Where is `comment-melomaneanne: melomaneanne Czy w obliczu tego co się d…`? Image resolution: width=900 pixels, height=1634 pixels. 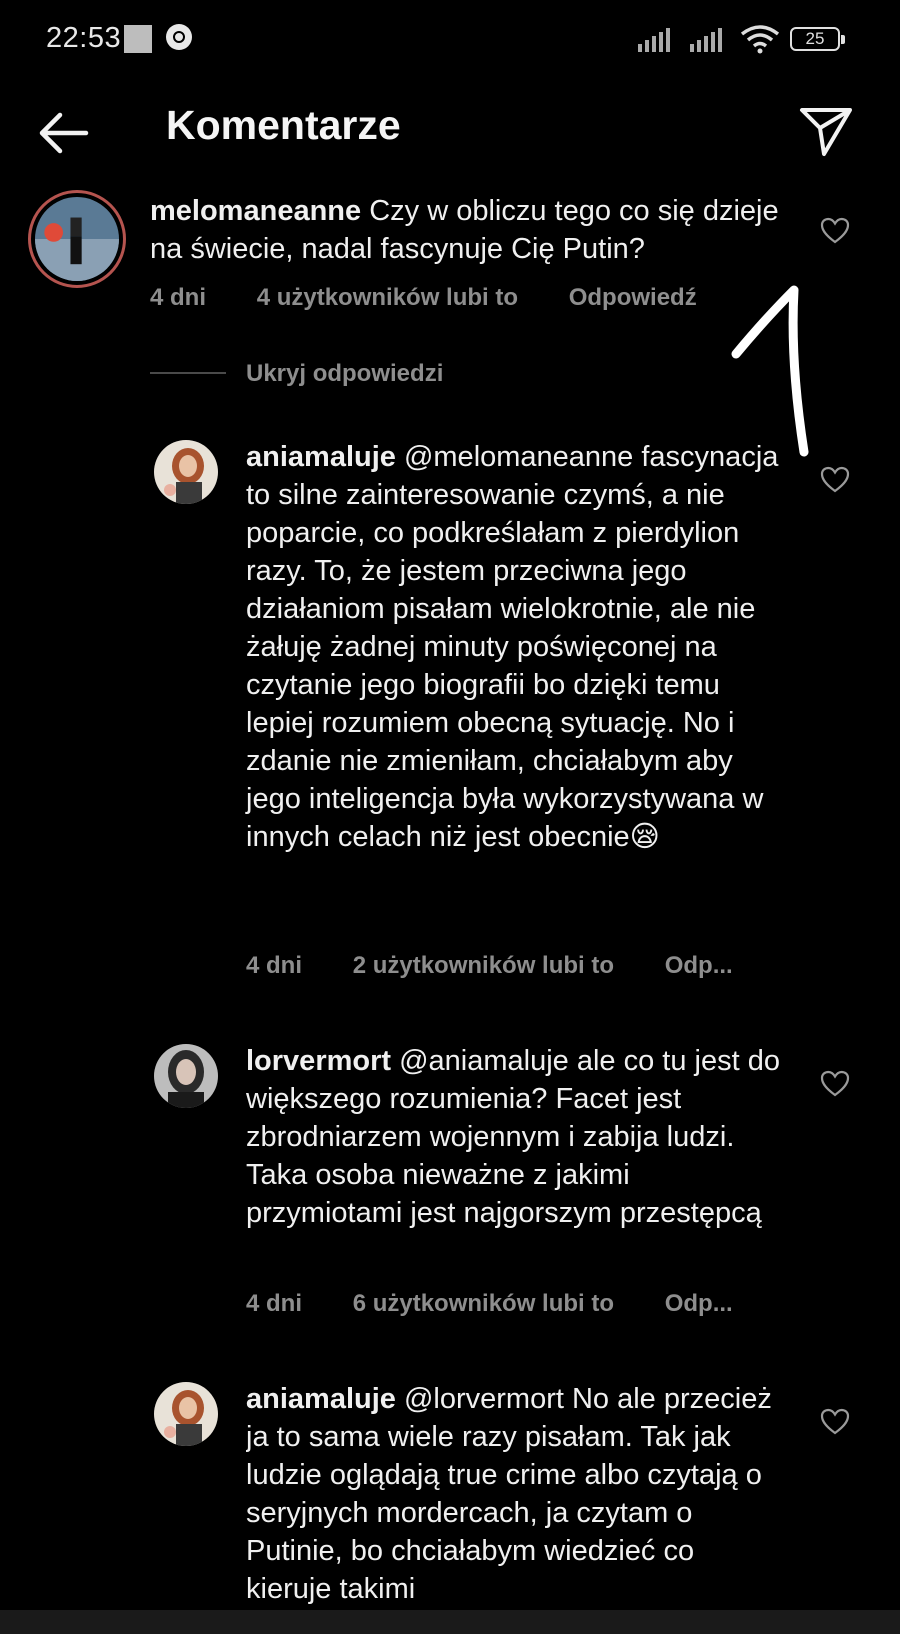 comment-melomaneanne: melomaneanne Czy w obliczu tego co się d… is located at coordinates (470, 230).